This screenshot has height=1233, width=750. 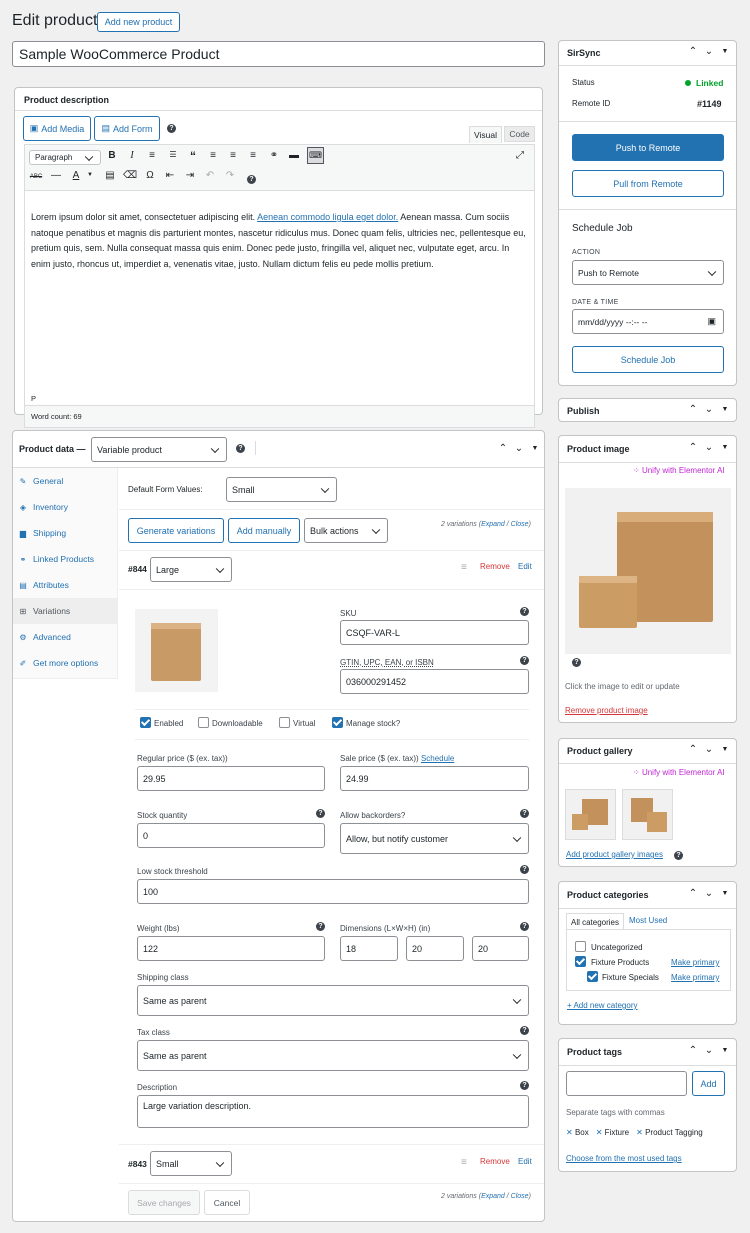 I want to click on variation-image, so click(x=176, y=650).